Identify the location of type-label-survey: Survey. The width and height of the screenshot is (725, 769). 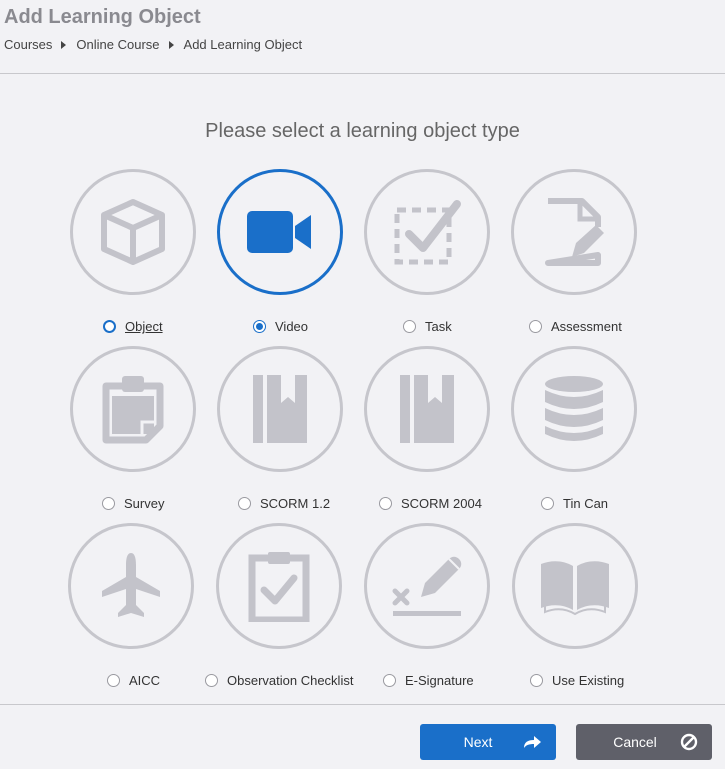
(144, 503).